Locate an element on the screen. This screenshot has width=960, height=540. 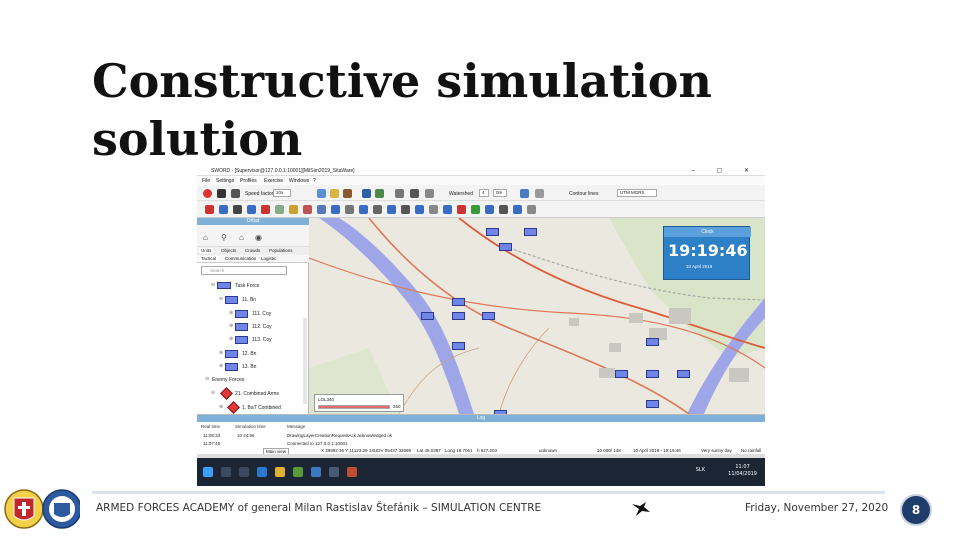
tree-item: Task Force is located at coordinates (247, 286).